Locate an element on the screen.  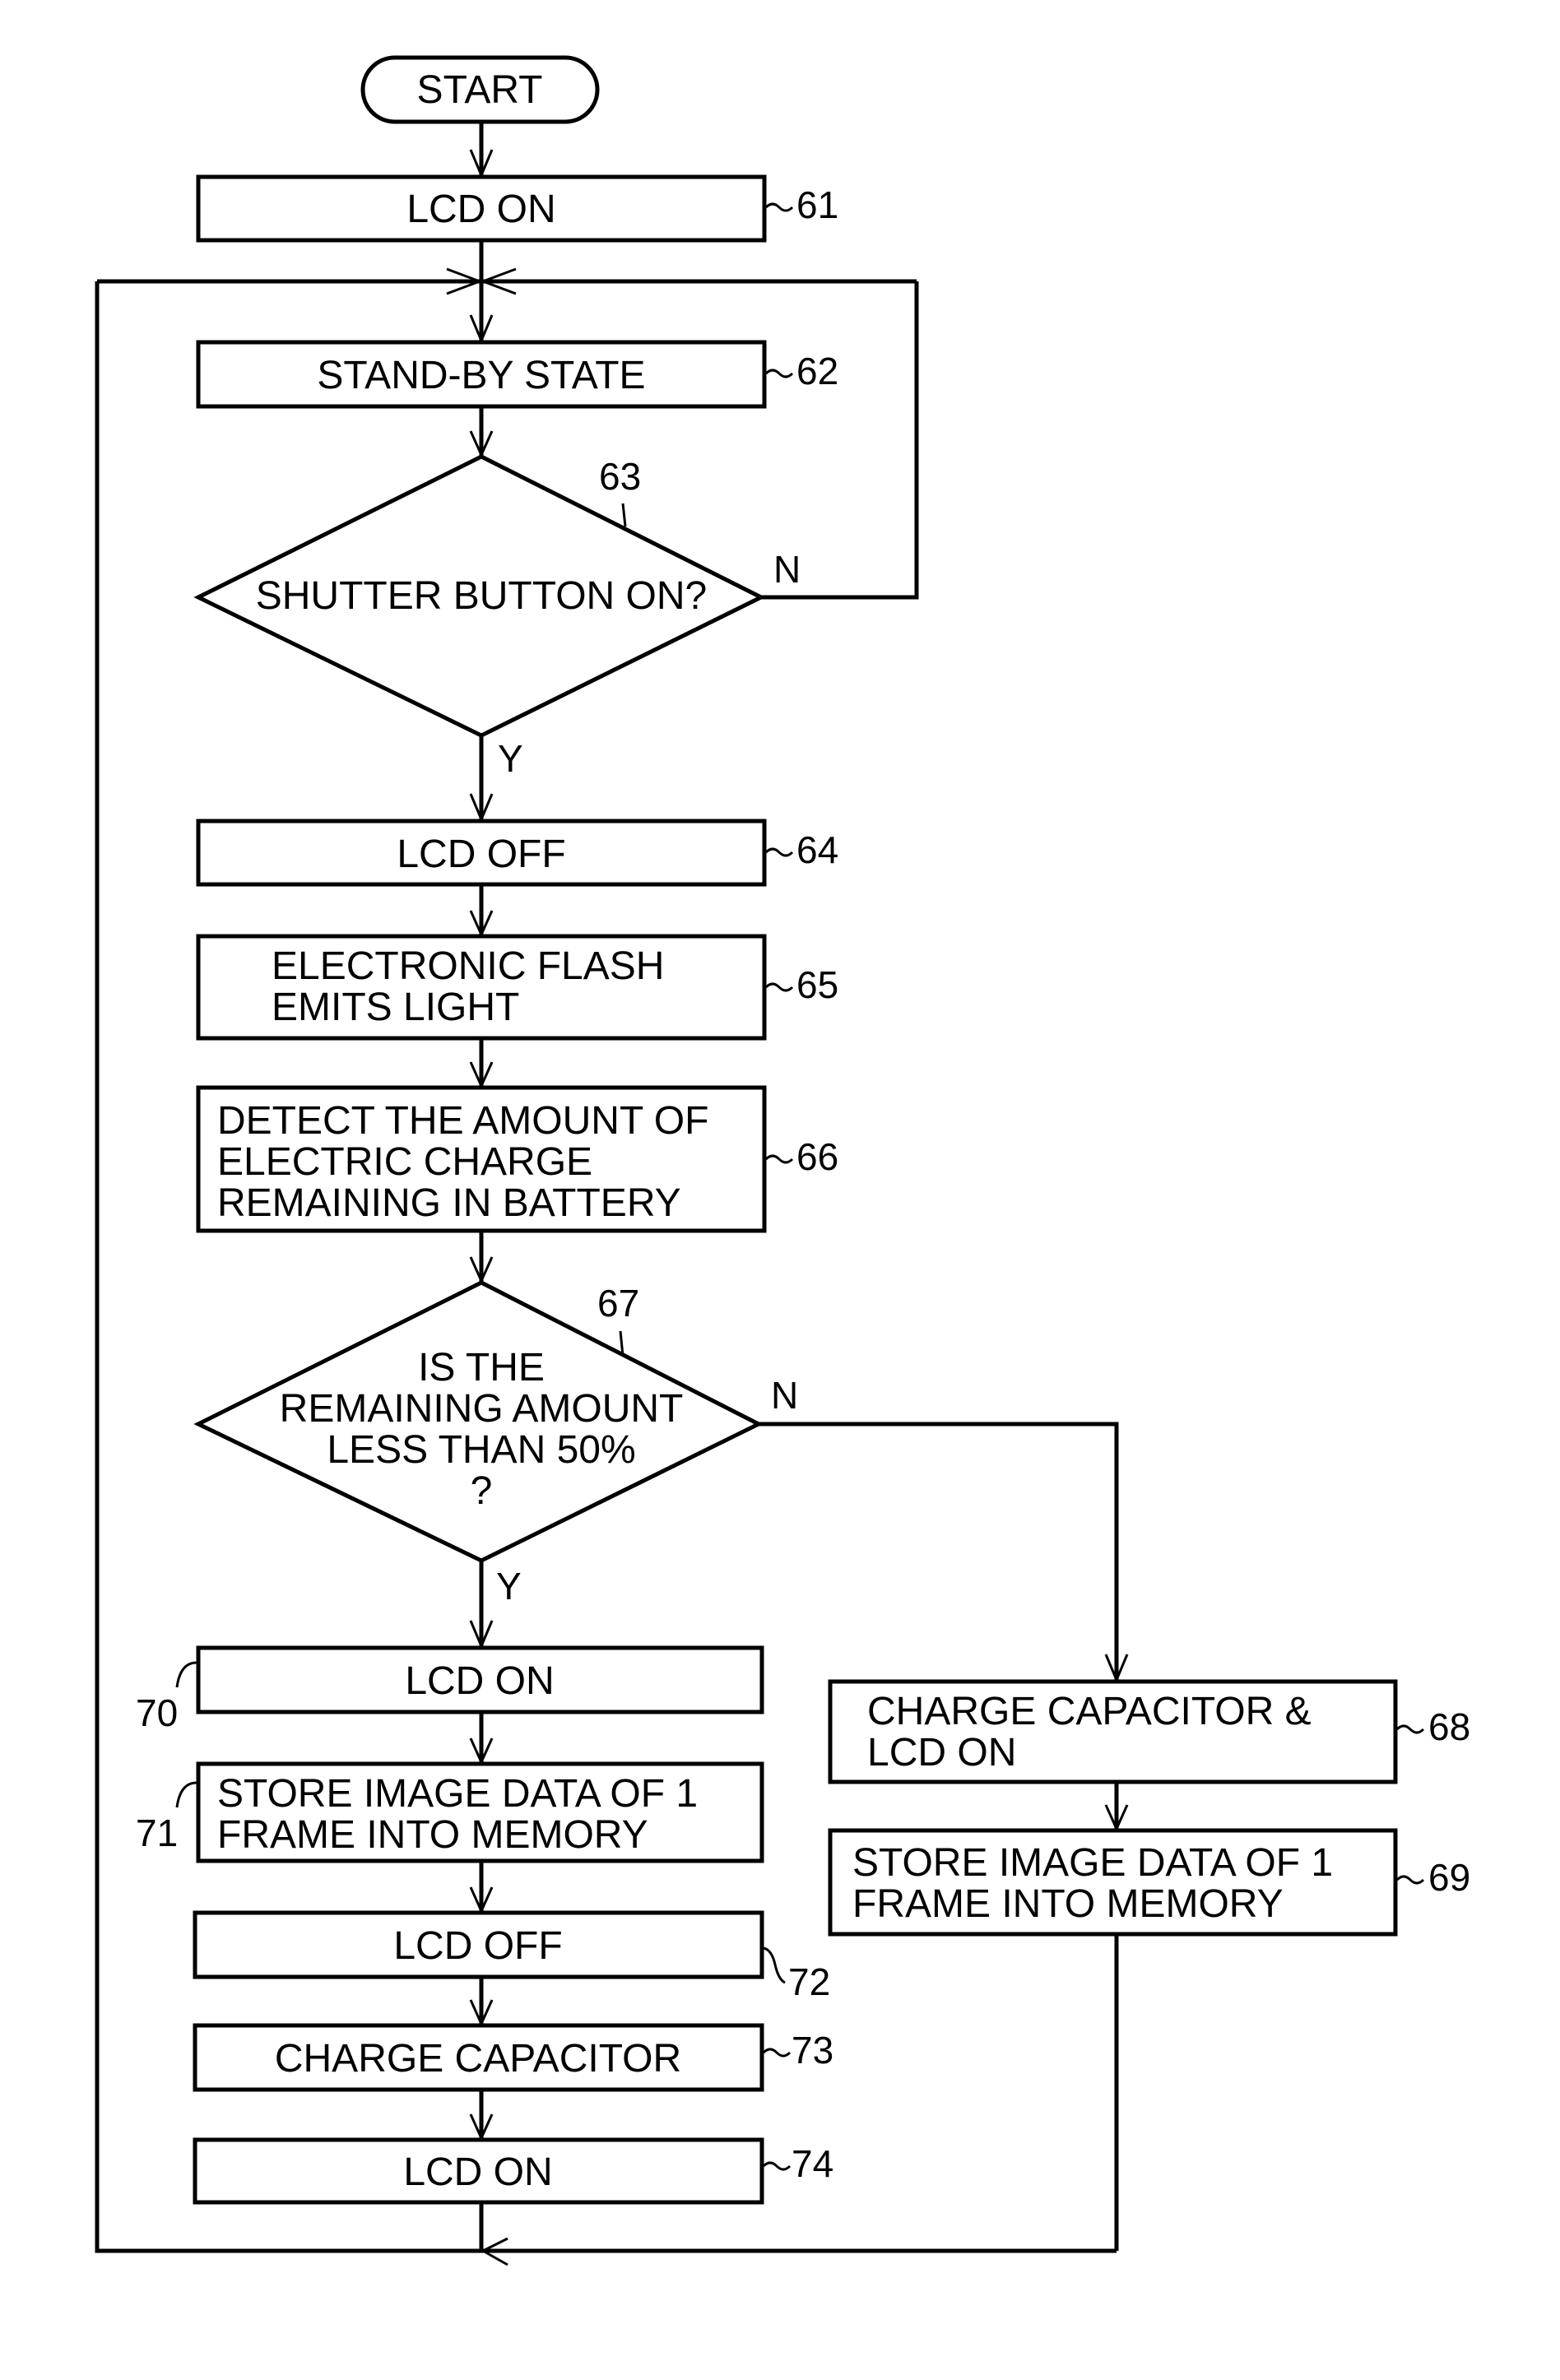
ref-number: 73 is located at coordinates (812, 2050).